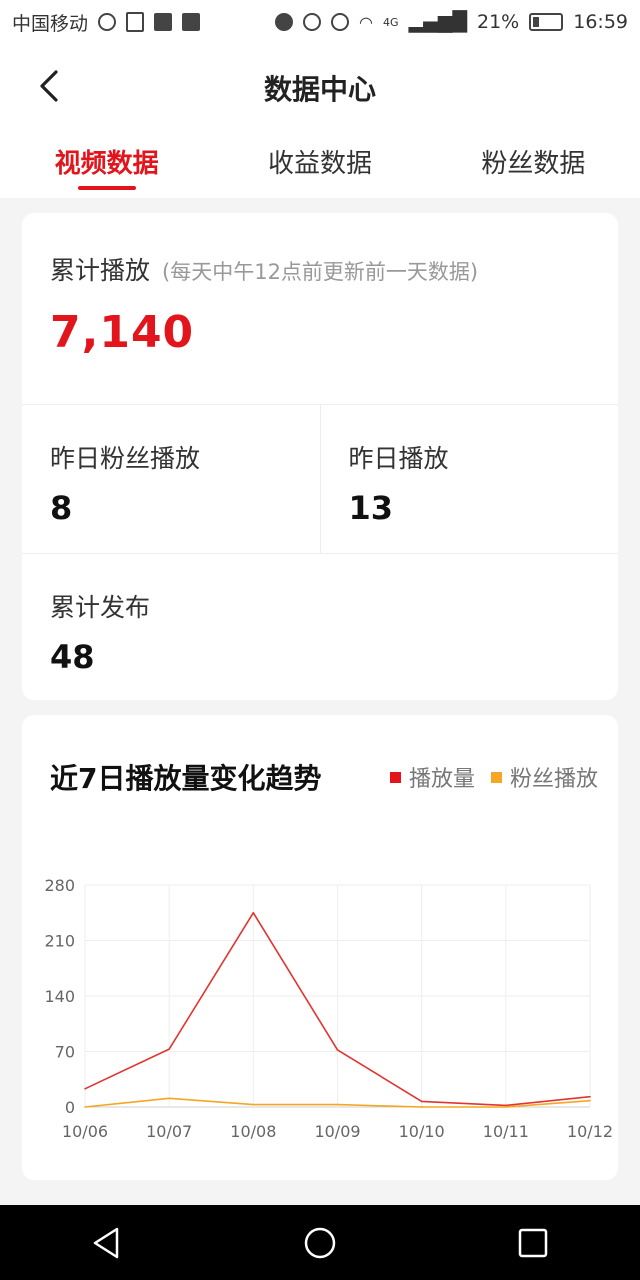 This screenshot has height=1280, width=640. I want to click on yesterday-plays-value: 13, so click(371, 508).